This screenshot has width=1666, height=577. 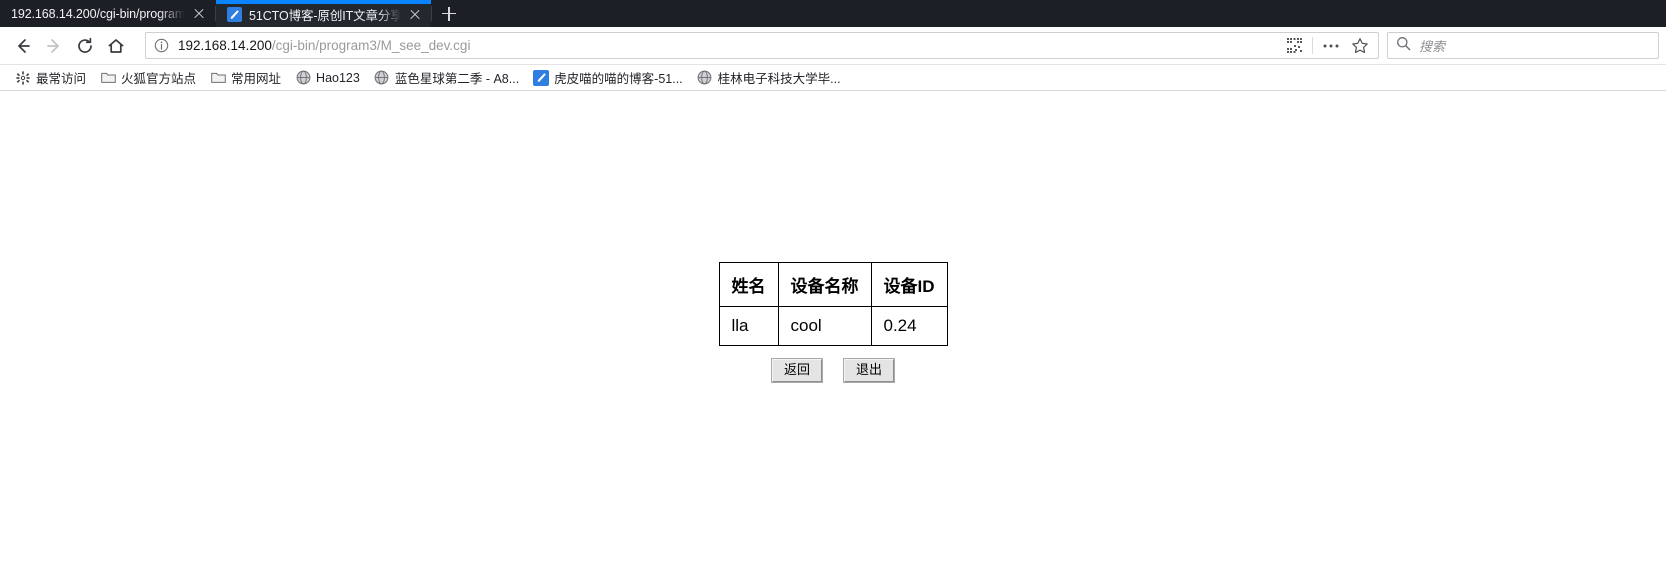 I want to click on column-header-device-id: 设备ID, so click(x=909, y=284).